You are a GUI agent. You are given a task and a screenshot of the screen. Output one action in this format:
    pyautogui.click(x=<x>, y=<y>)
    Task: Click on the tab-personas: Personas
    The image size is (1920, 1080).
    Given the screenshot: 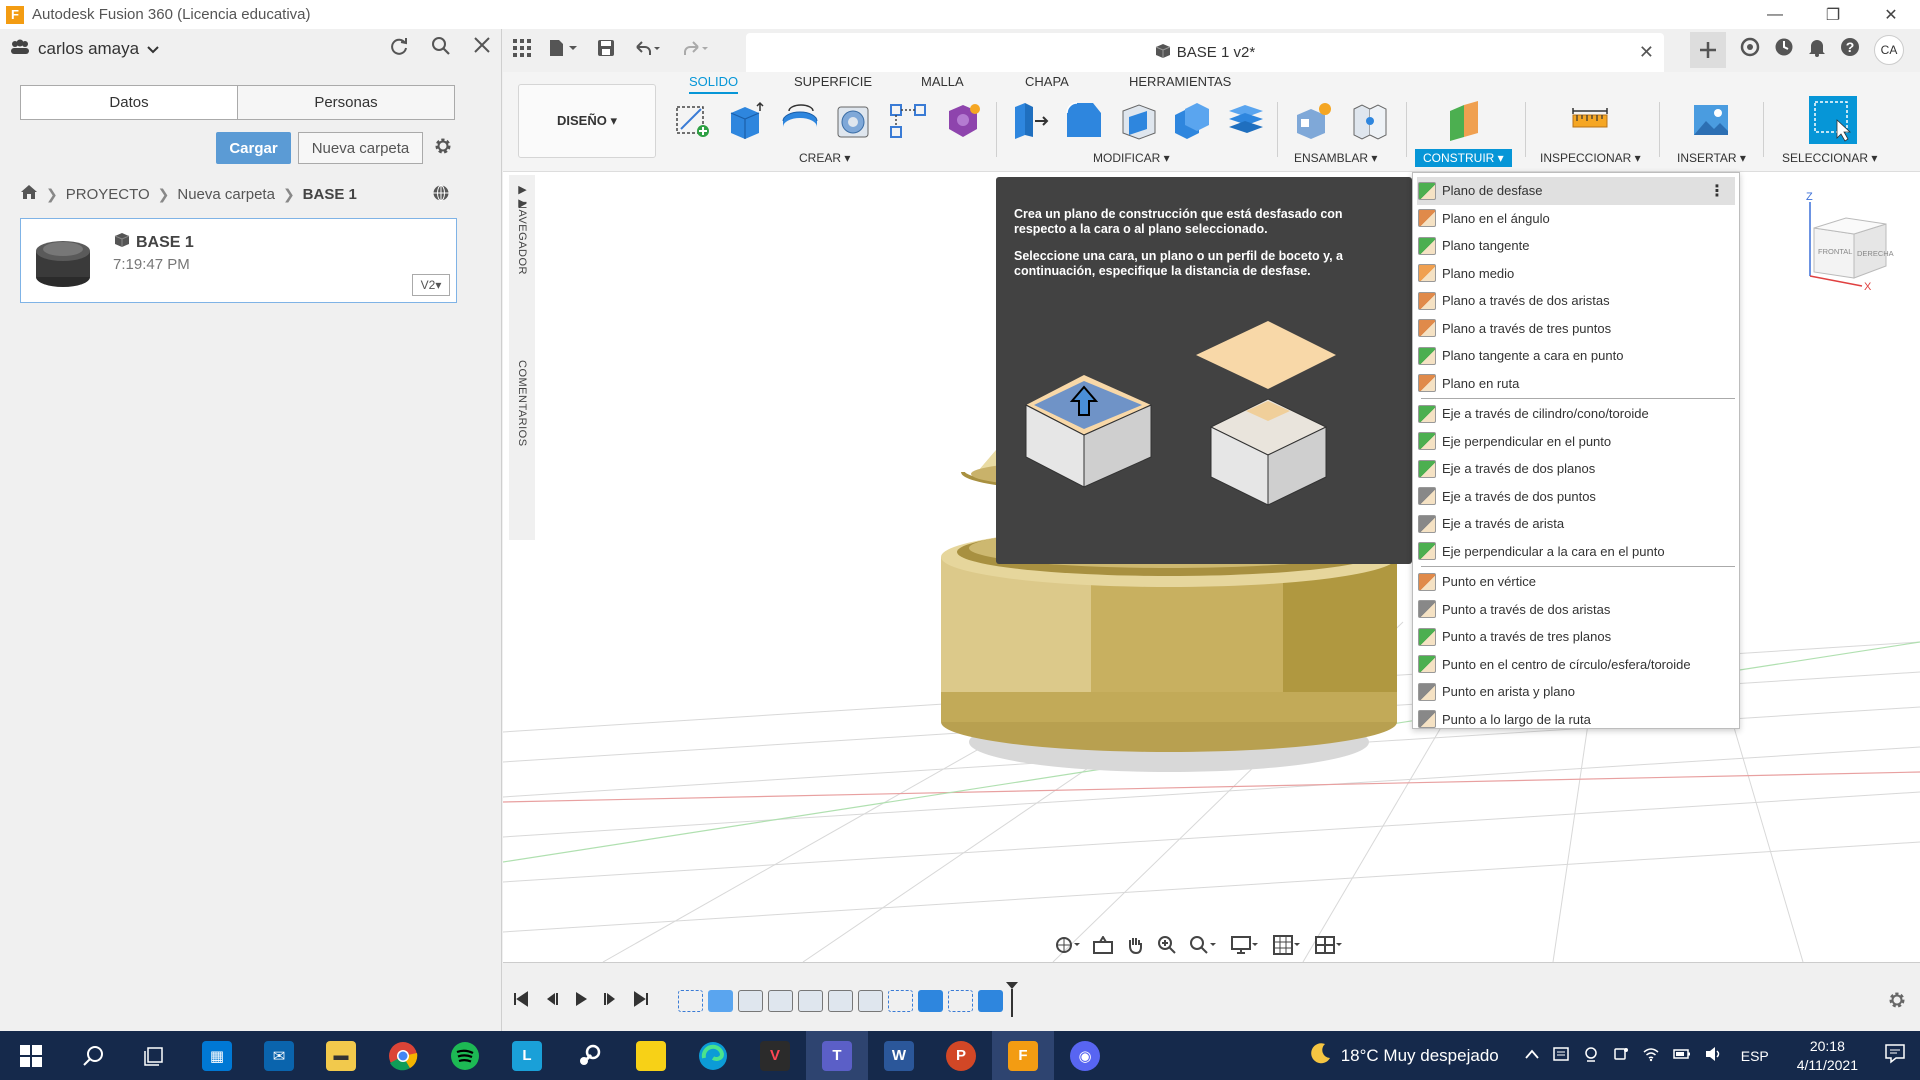 What is the action you would take?
    pyautogui.click(x=345, y=102)
    